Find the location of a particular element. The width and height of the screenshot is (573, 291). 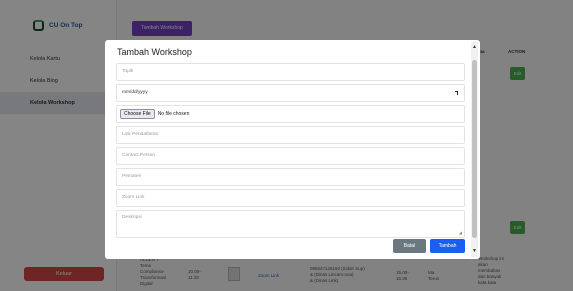

scroll-up-icon: ▲ is located at coordinates (474, 47).